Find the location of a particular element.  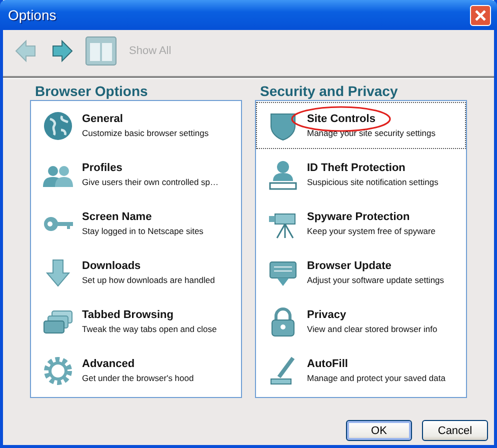

option-item: AutoFill Manage and protect your saved data is located at coordinates (361, 370).